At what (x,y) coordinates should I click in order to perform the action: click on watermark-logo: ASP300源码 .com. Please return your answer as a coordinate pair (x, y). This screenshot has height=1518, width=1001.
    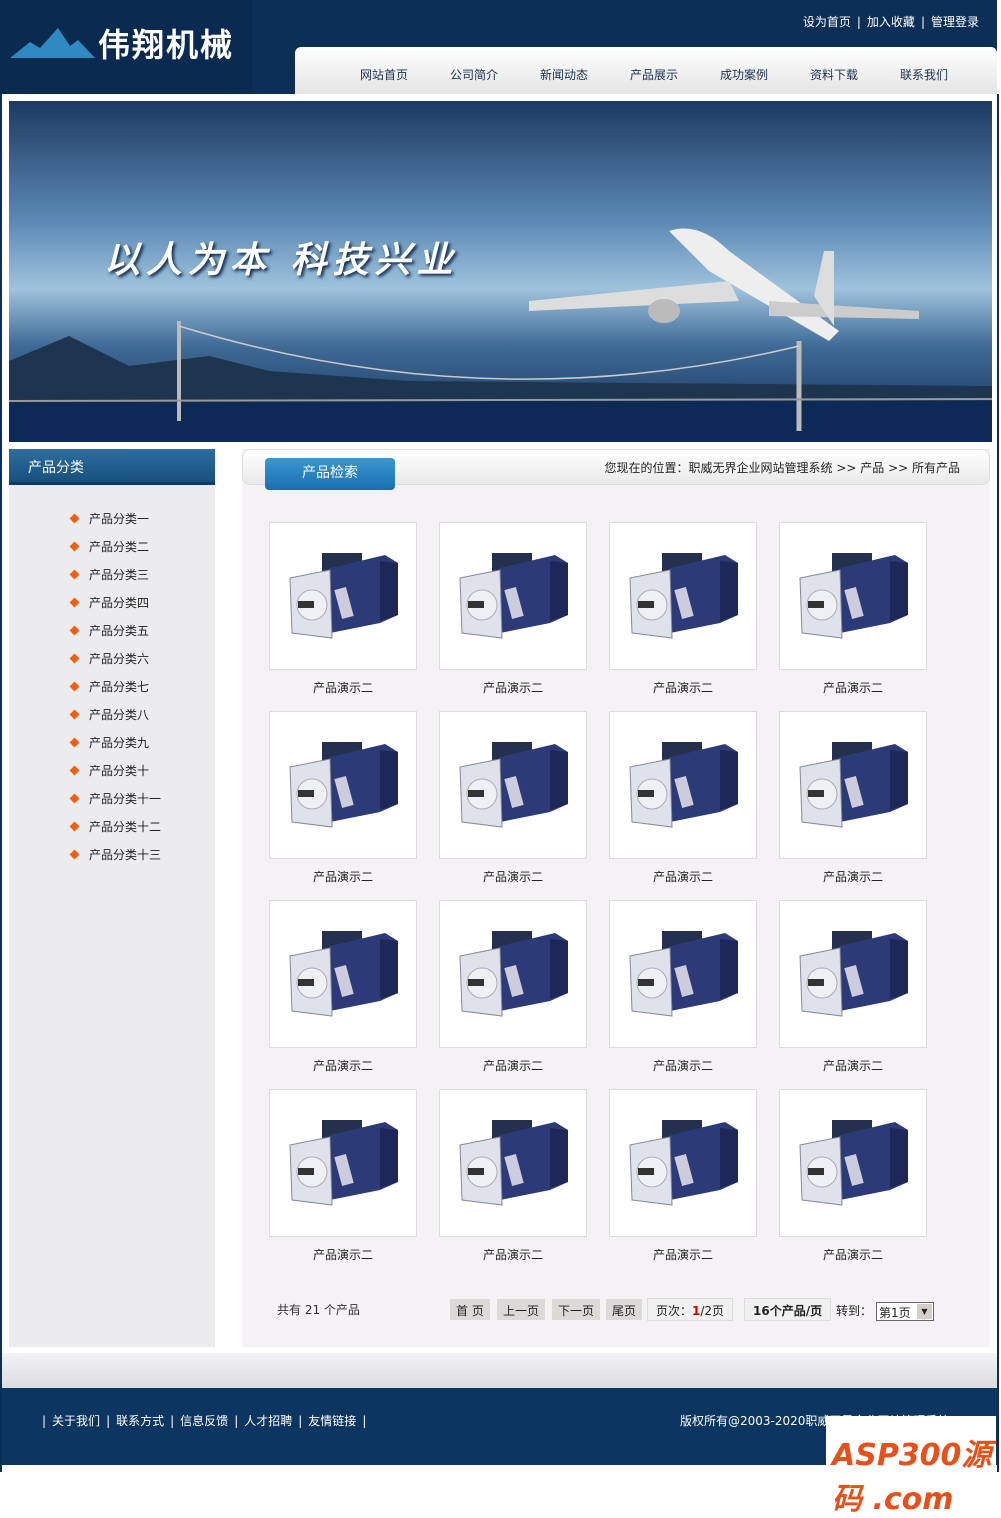
    Looking at the image, I should click on (911, 1466).